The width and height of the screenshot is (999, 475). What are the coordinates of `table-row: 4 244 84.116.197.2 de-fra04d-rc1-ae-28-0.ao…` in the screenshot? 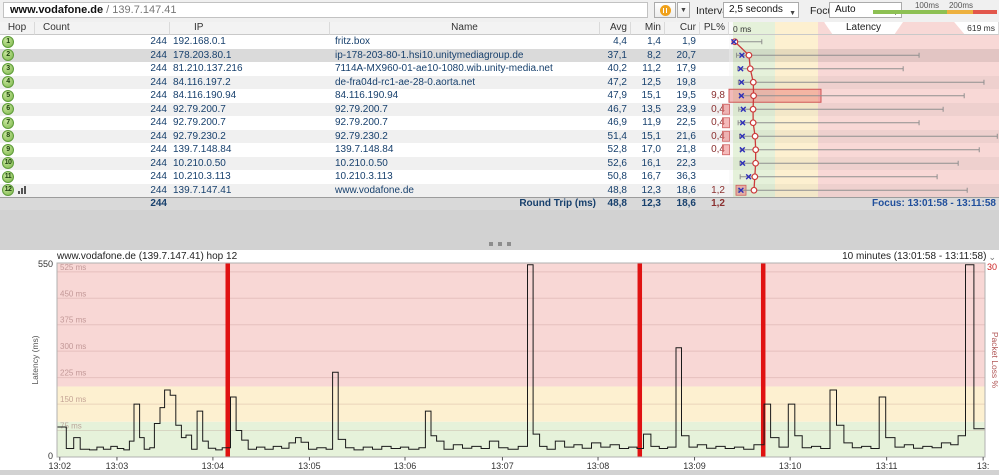 It's located at (499, 82).